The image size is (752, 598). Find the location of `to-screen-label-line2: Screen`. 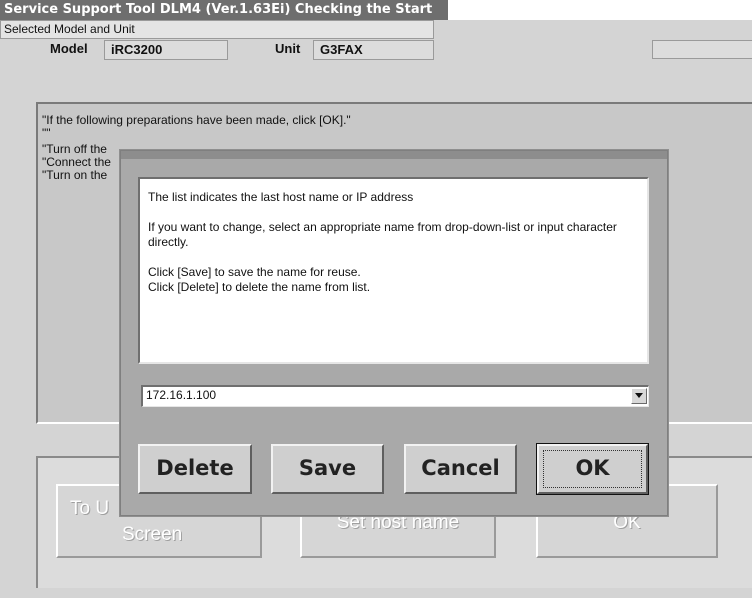

to-screen-label-line2: Screen is located at coordinates (152, 534).